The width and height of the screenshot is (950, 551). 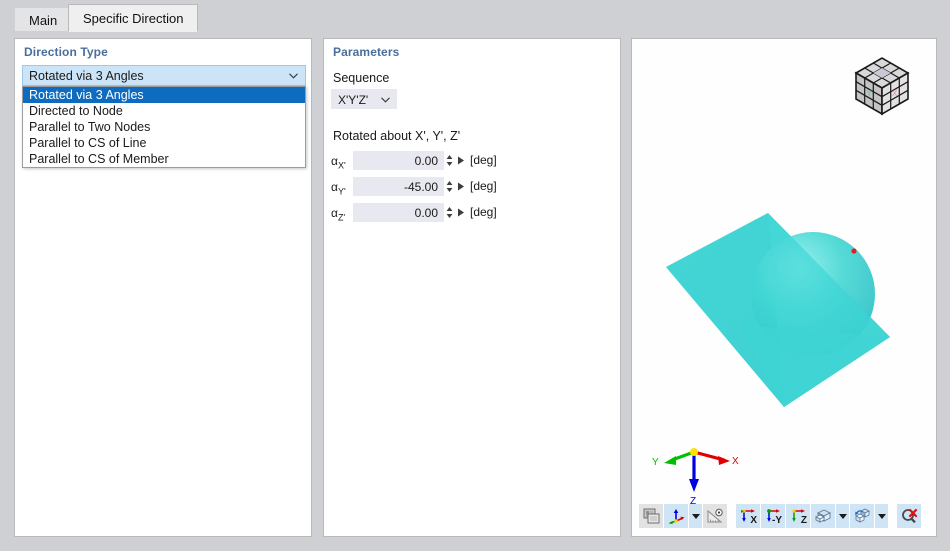 What do you see at coordinates (715, 516) in the screenshot?
I see `measure-button` at bounding box center [715, 516].